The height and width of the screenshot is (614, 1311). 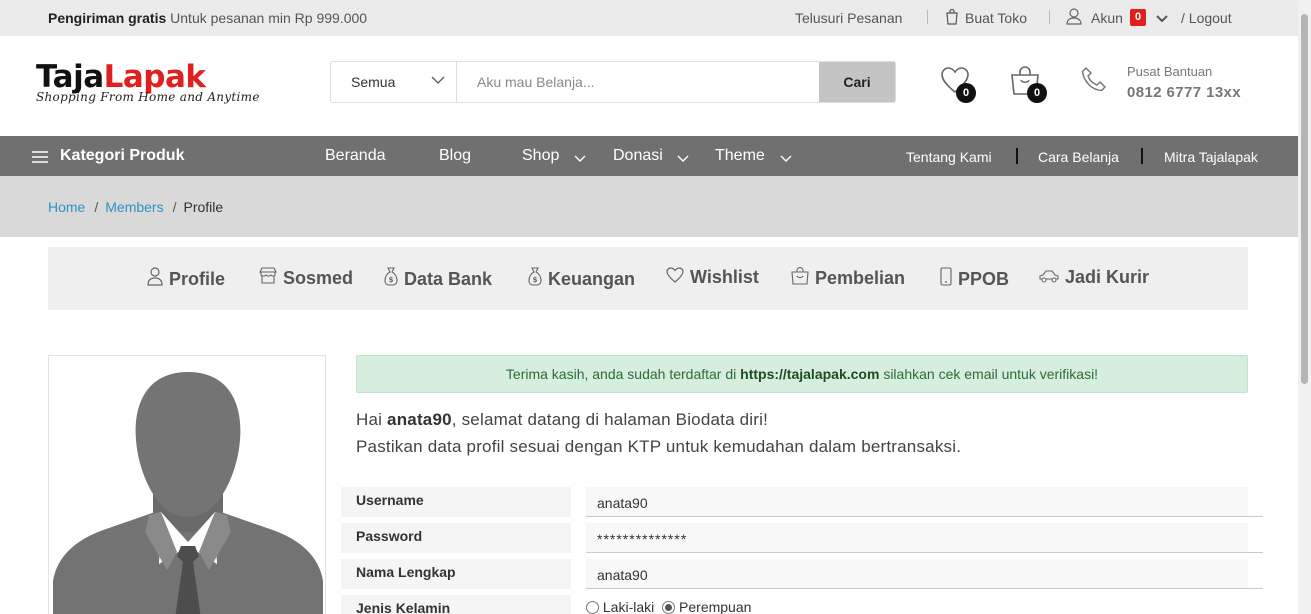 I want to click on account-link: Akun, so click(x=1107, y=18).